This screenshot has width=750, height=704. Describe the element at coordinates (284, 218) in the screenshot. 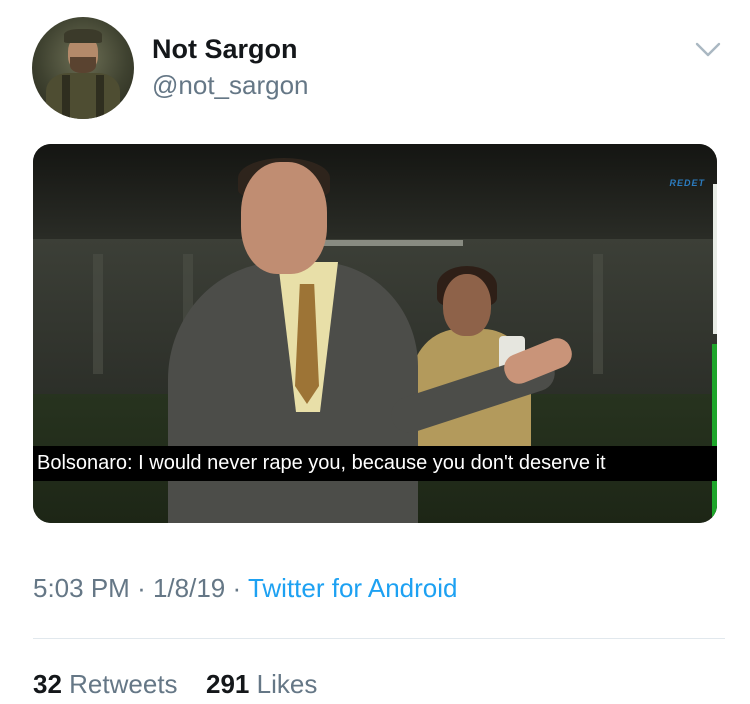

I see `media-man-head` at that location.